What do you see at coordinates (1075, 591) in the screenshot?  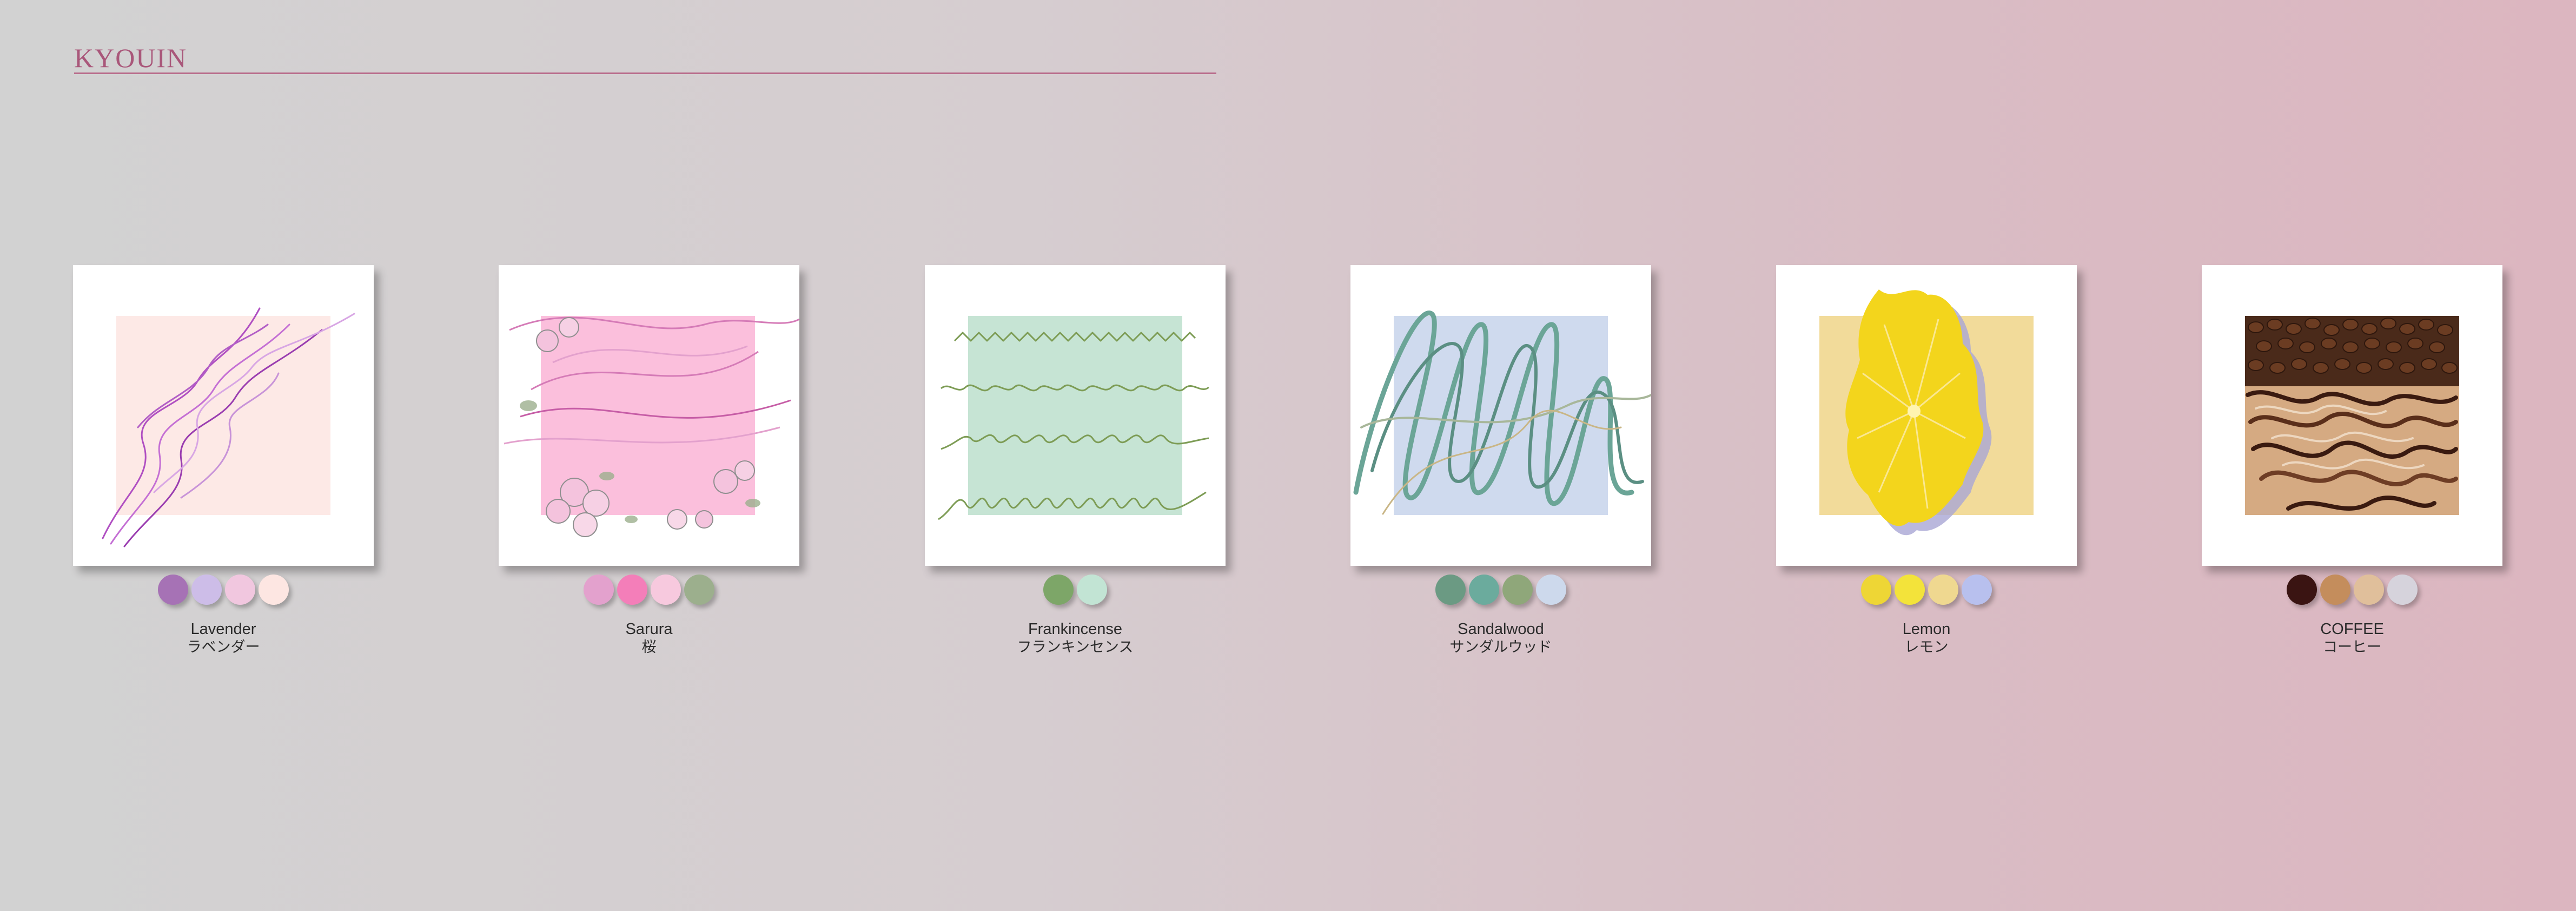 I see `palette-frankincense` at bounding box center [1075, 591].